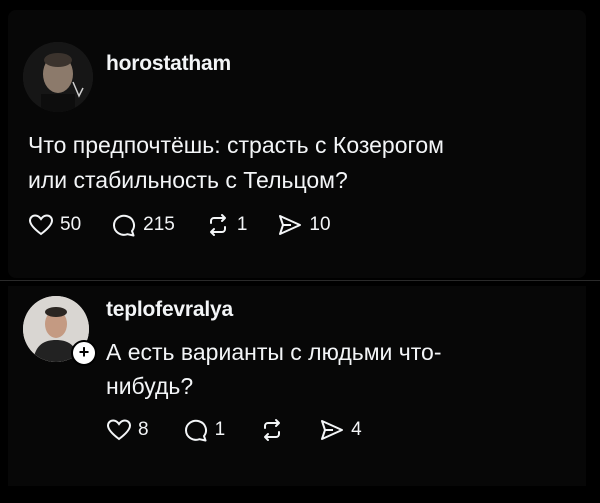 The width and height of the screenshot is (600, 503). I want to click on reply-author-username: teplofevralya, so click(169, 310).